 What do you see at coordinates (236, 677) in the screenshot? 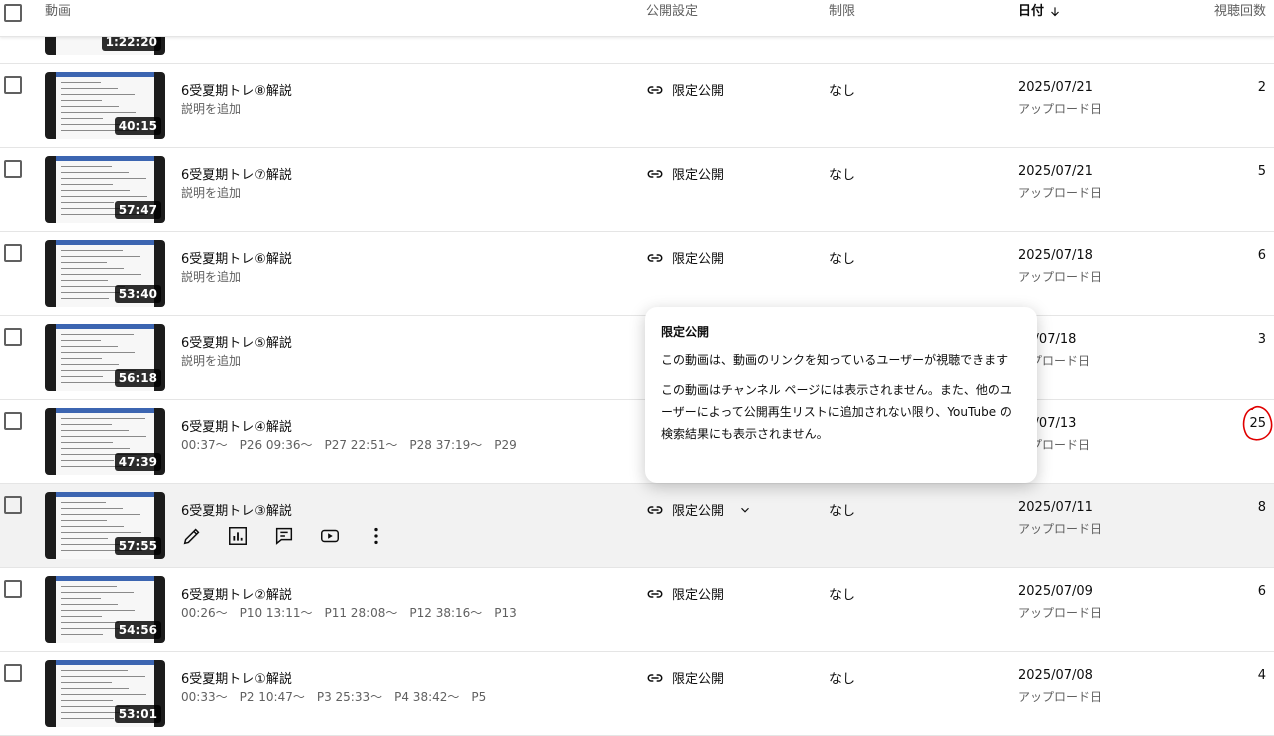
I see `video-title: 6受夏期トレ①解説` at bounding box center [236, 677].